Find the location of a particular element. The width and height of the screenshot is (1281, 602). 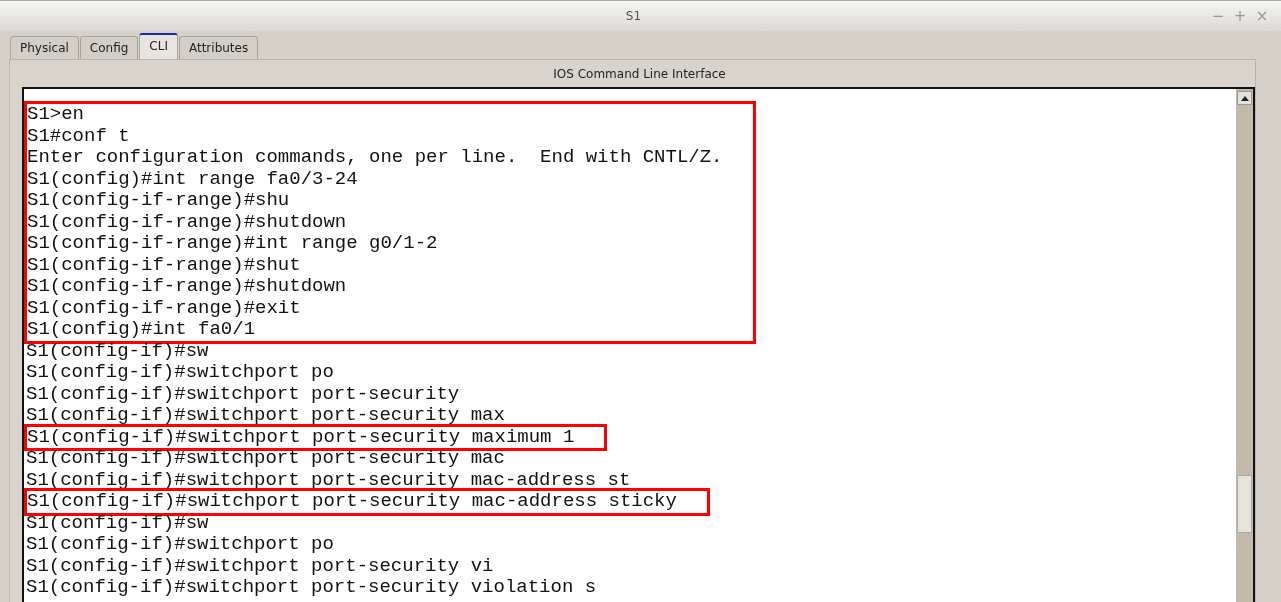

console-line: S1(config-if-range)#shu is located at coordinates (159, 201).